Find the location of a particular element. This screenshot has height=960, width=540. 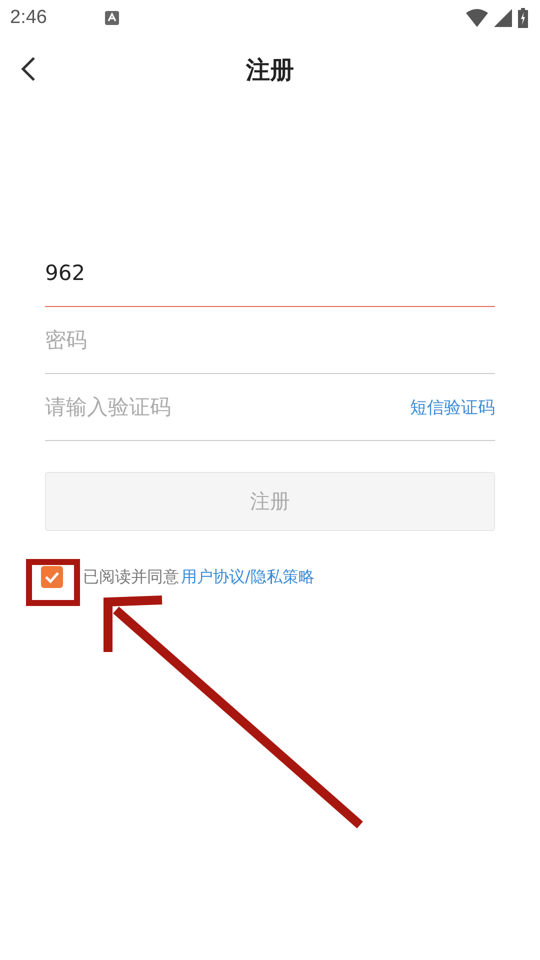

agree-checkbox is located at coordinates (52, 577).